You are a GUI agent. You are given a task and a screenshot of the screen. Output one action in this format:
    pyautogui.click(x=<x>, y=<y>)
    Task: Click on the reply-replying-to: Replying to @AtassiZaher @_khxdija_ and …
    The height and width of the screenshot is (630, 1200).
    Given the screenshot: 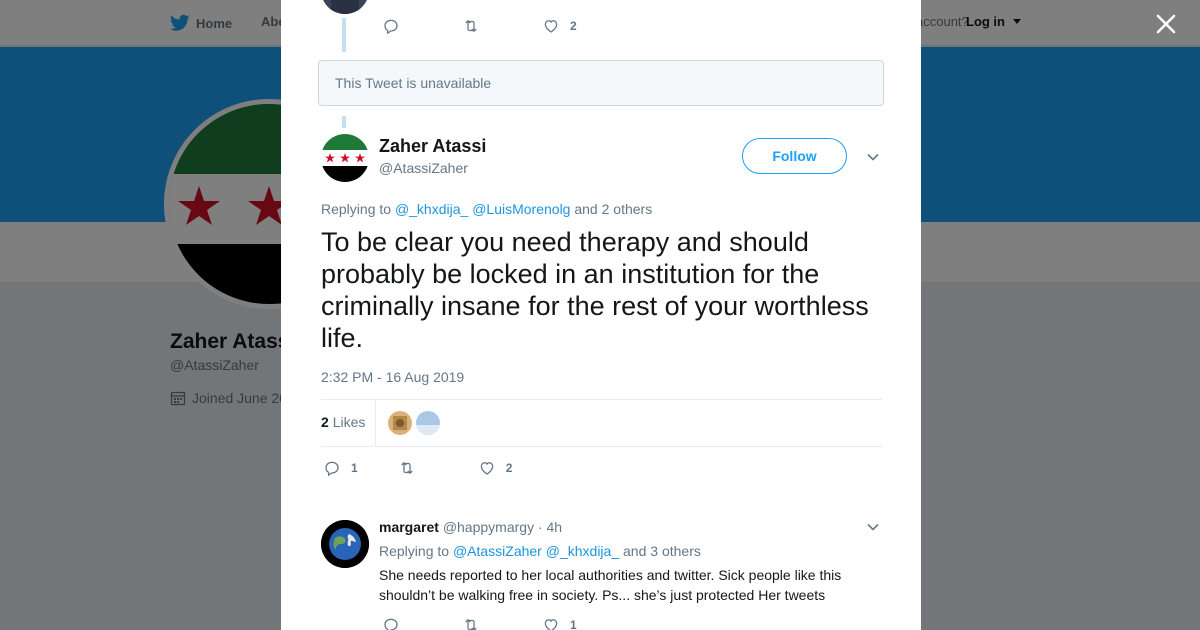 What is the action you would take?
    pyautogui.click(x=540, y=551)
    